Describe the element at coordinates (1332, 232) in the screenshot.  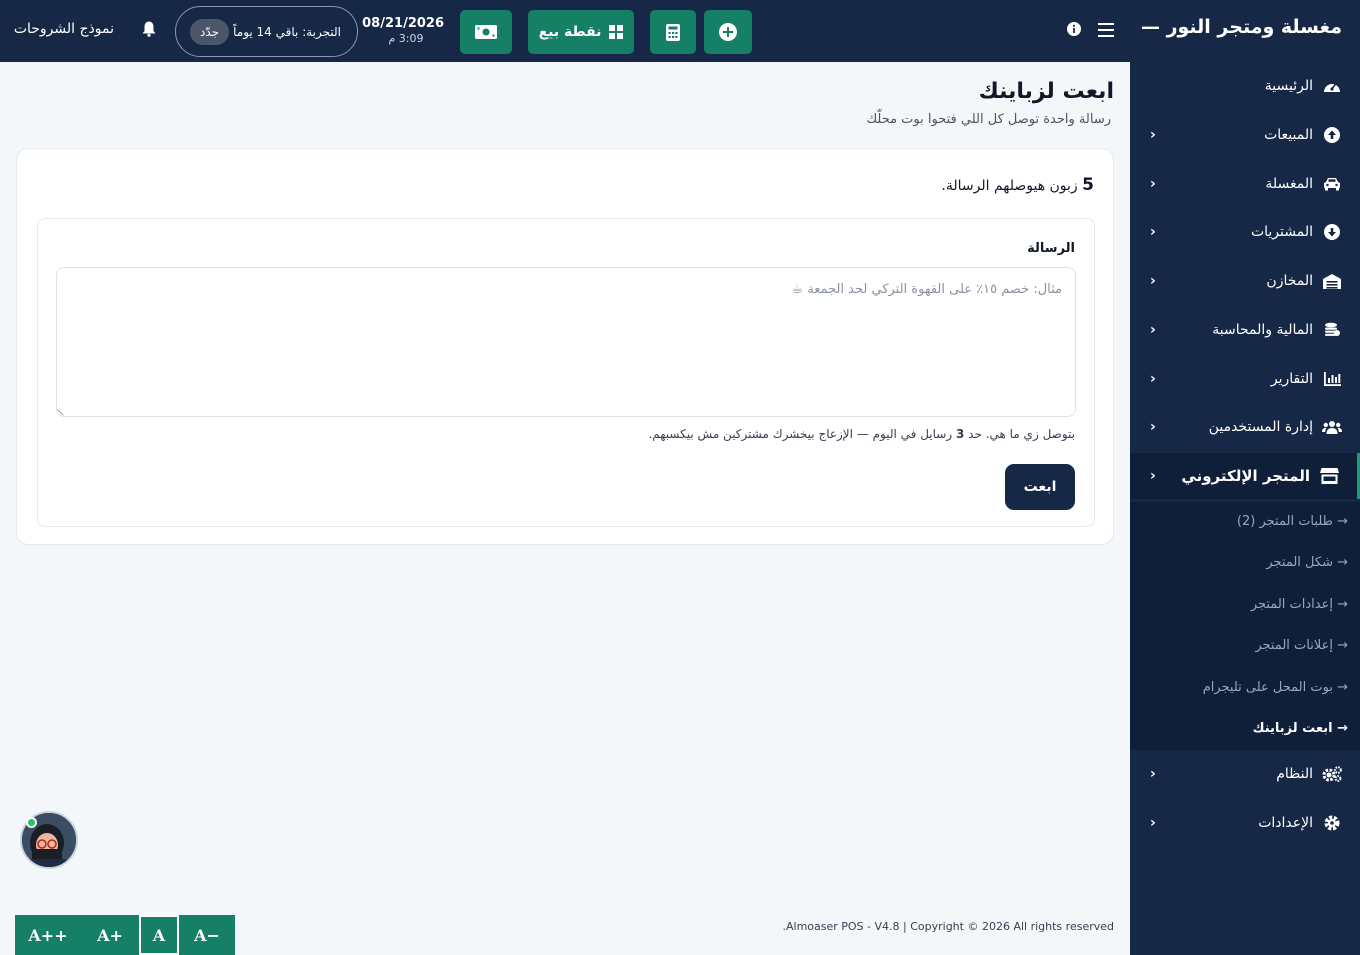
I see `arrow-down-circle-icon` at that location.